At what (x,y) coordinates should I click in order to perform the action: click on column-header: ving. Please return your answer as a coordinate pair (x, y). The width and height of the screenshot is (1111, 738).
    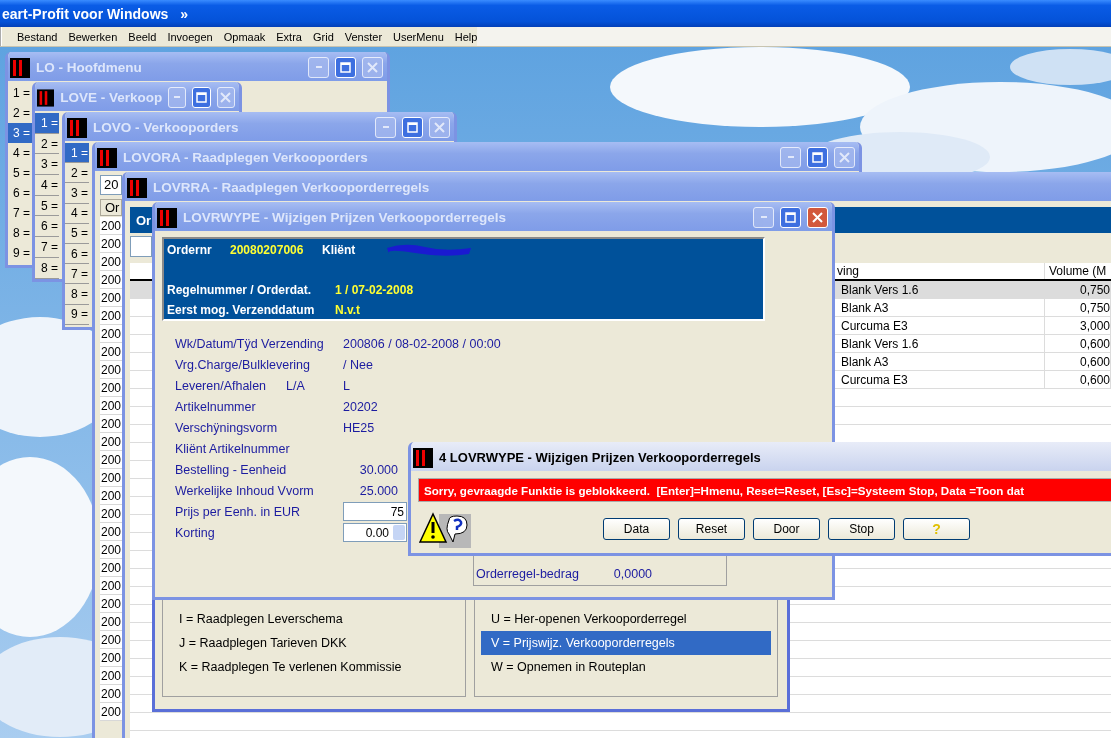
    Looking at the image, I should click on (940, 271).